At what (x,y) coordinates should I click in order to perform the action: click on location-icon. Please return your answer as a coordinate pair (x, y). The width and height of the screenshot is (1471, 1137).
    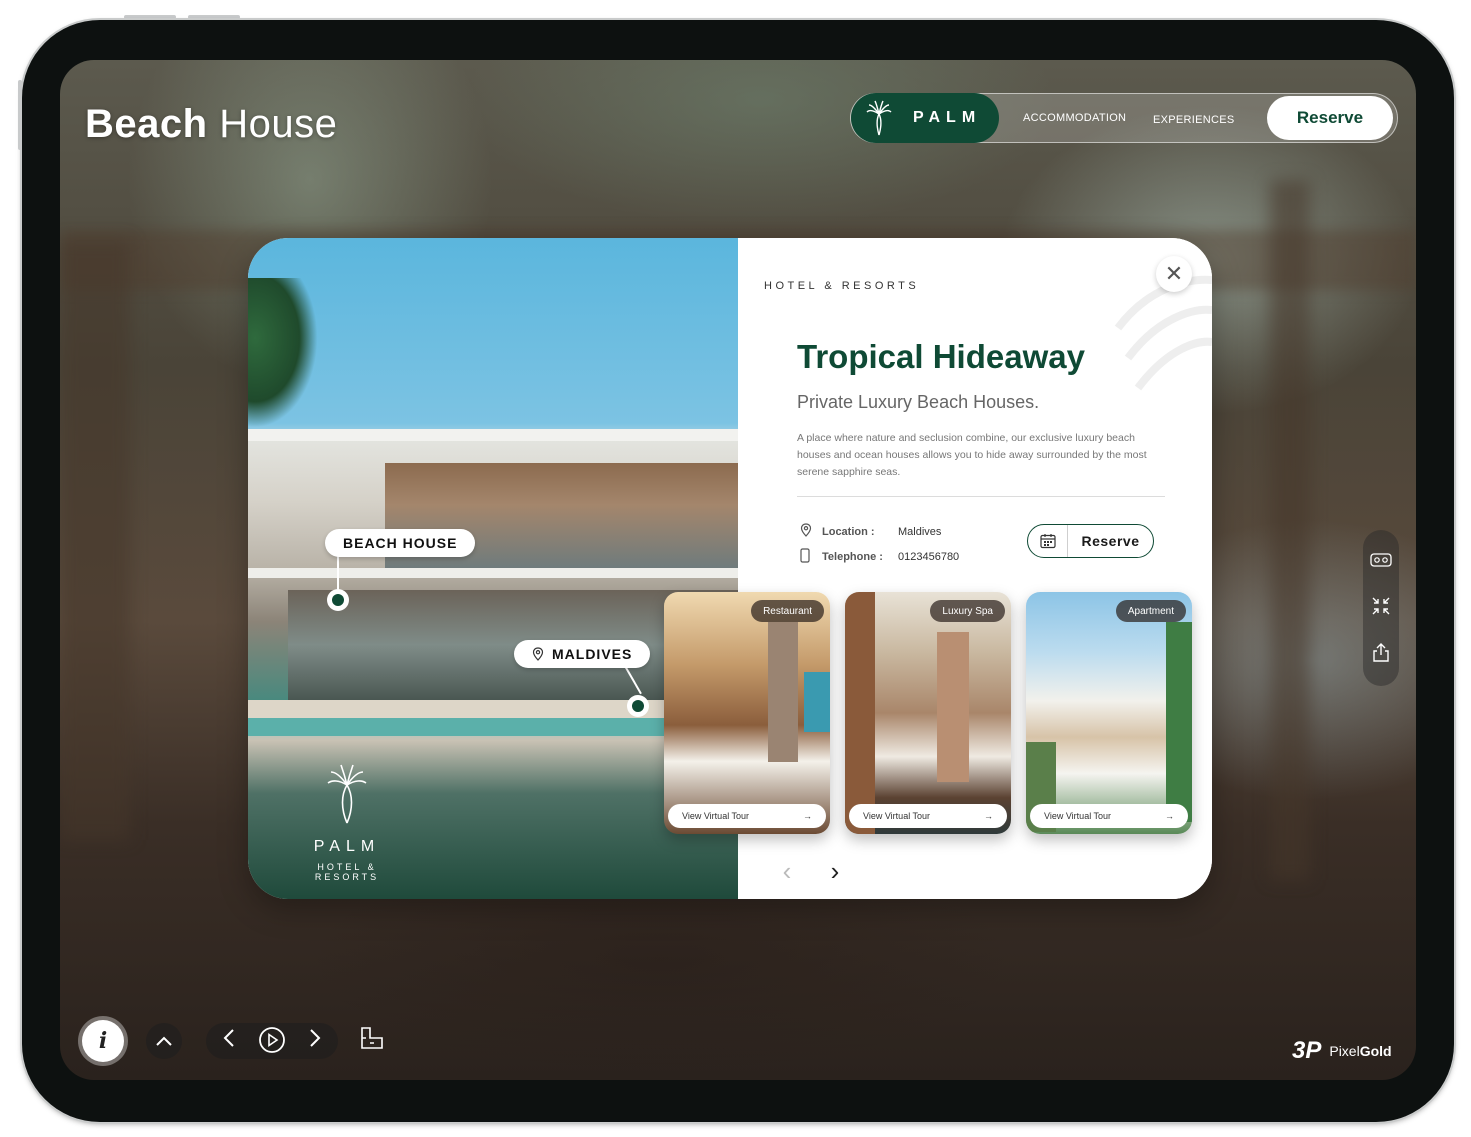
    Looking at the image, I should click on (807, 531).